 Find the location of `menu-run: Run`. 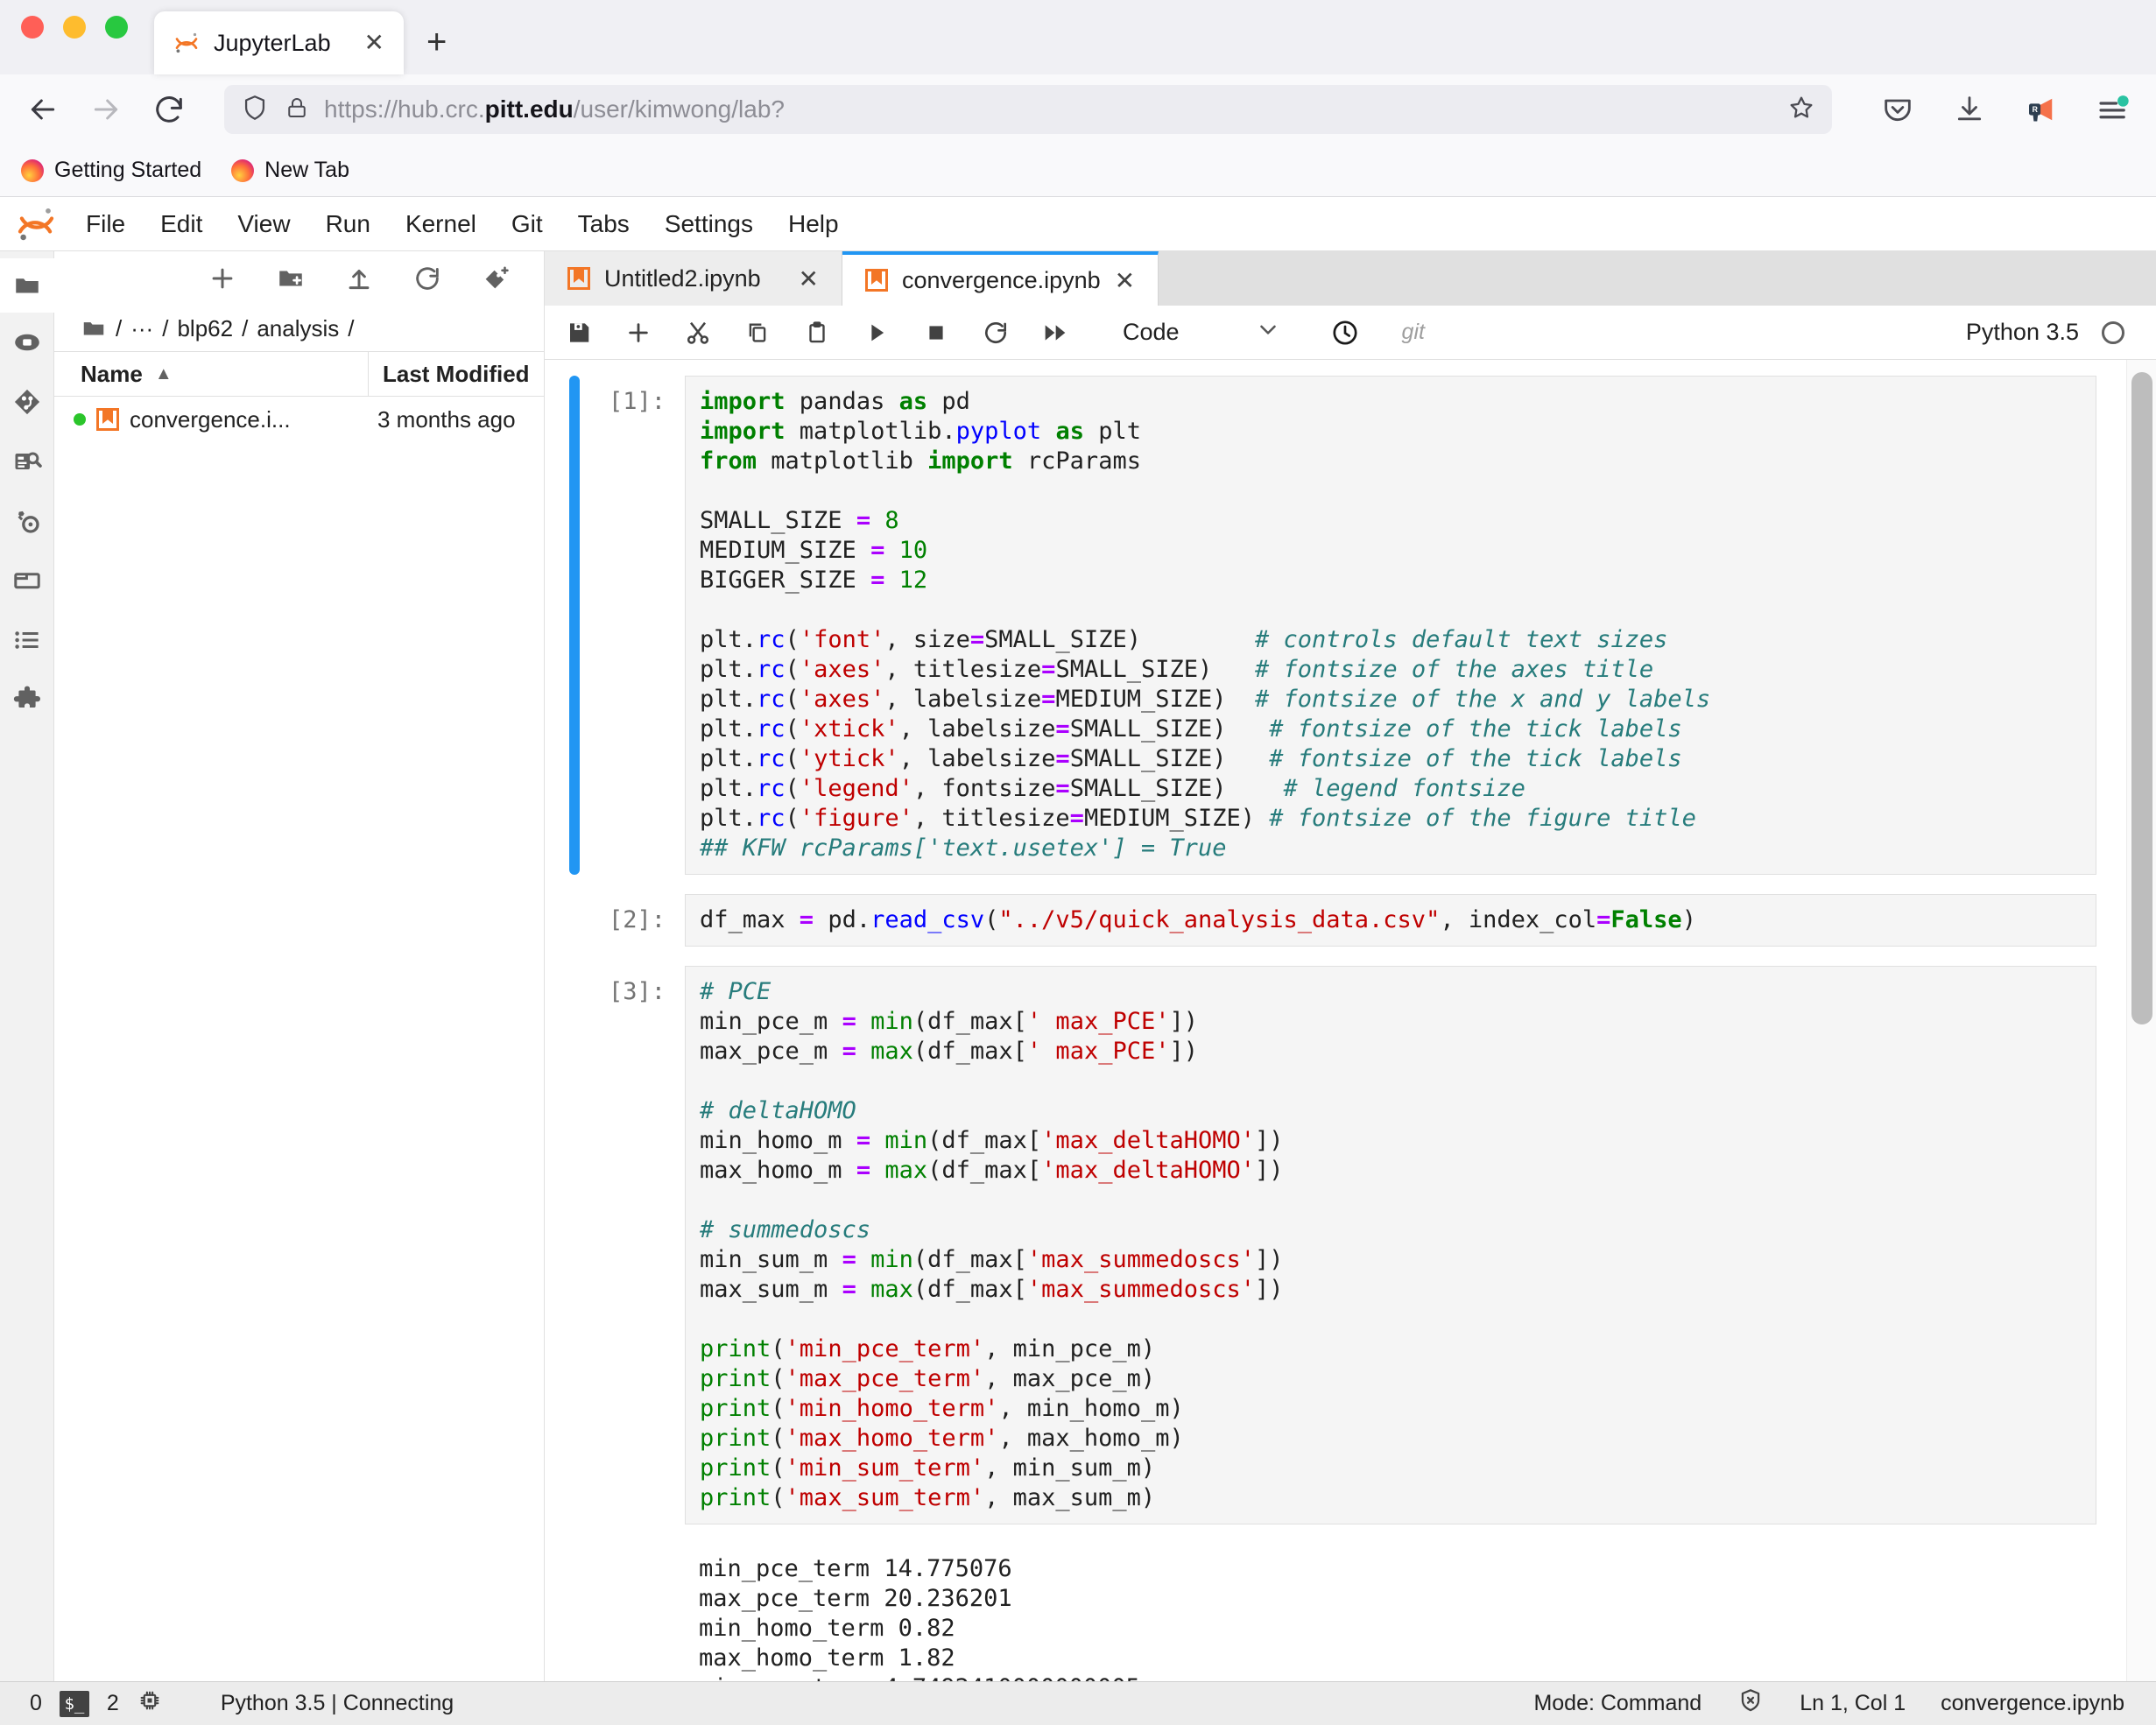

menu-run: Run is located at coordinates (348, 224).